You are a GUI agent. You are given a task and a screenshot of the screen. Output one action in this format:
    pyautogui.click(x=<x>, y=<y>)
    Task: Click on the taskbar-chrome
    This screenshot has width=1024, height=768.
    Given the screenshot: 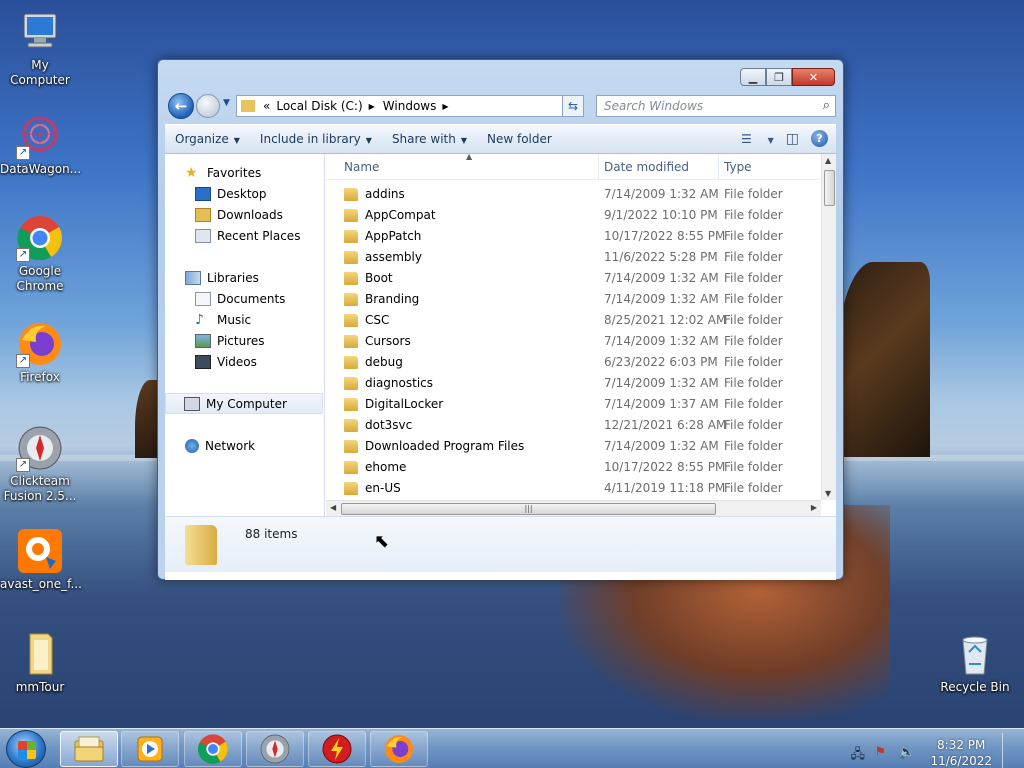 What is the action you would take?
    pyautogui.click(x=213, y=749)
    